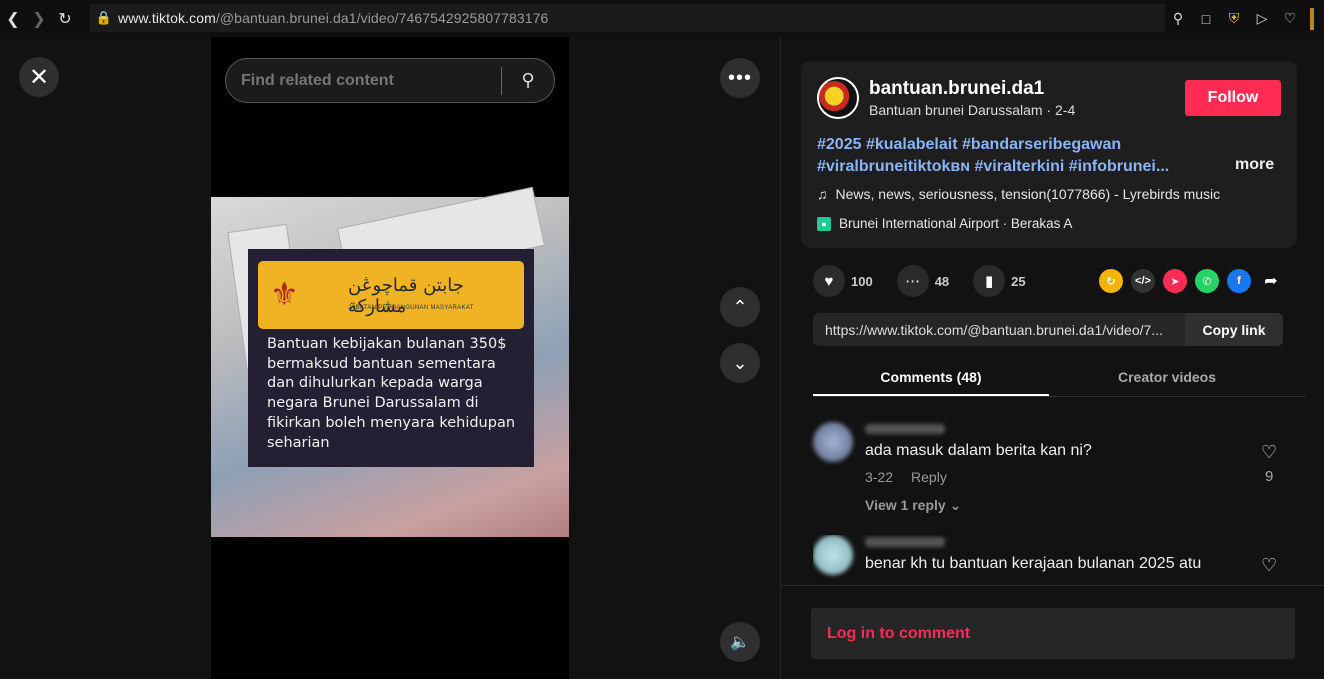 This screenshot has width=1324, height=679. I want to click on close-button: ✕, so click(39, 77).